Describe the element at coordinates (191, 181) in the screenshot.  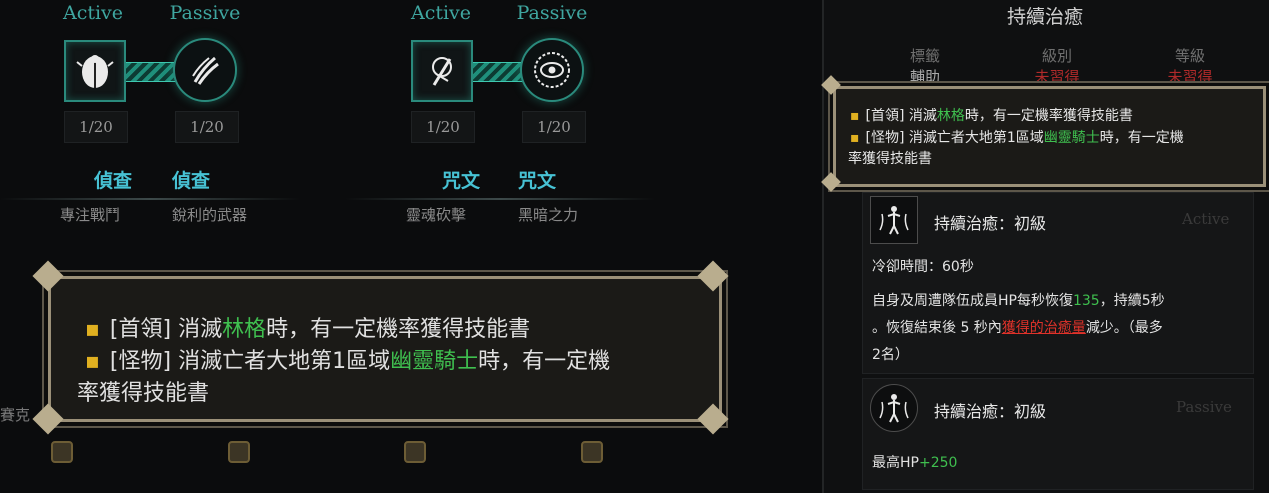
I see `passive-category: 偵查` at that location.